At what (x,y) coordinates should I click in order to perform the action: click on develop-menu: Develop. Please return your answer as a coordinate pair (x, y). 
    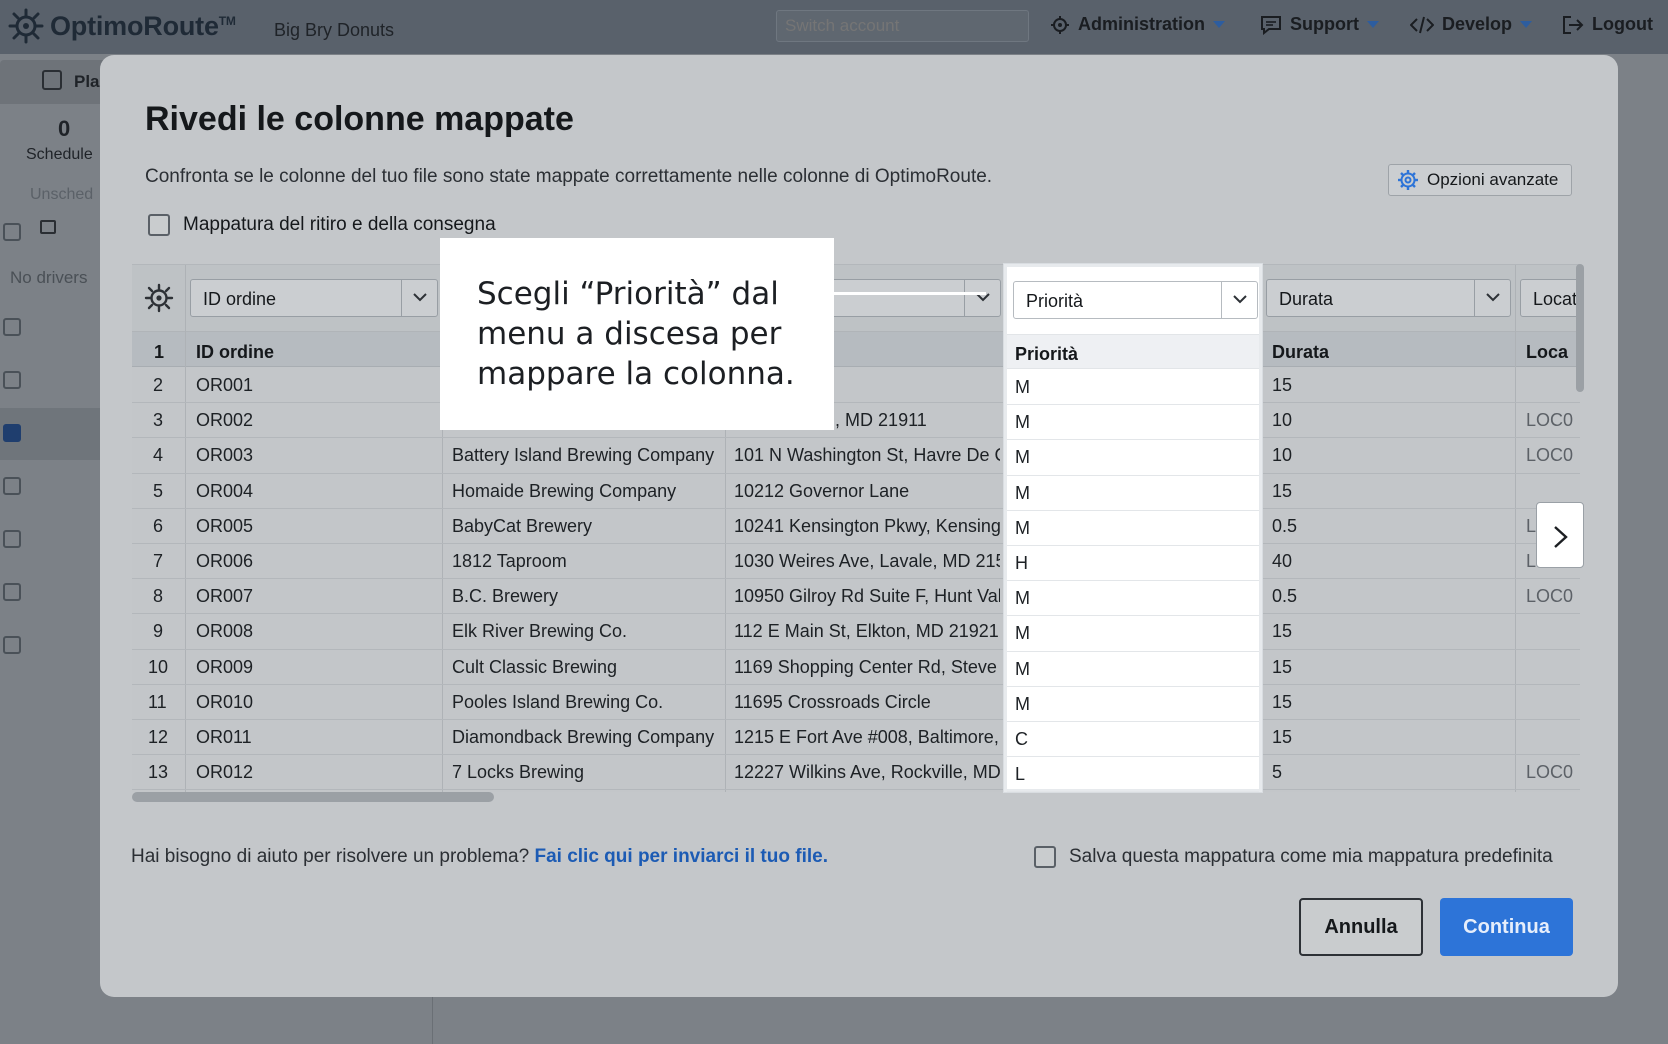
    Looking at the image, I should click on (1471, 24).